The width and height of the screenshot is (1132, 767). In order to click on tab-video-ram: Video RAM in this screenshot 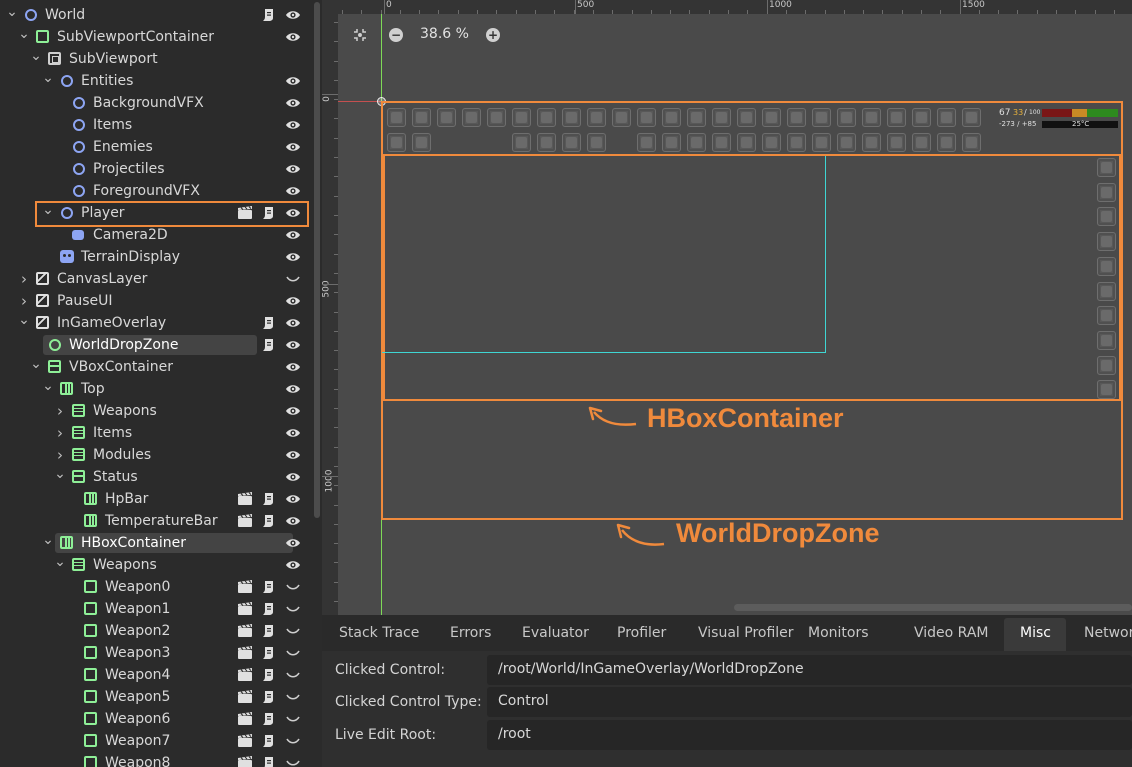, I will do `click(951, 633)`.